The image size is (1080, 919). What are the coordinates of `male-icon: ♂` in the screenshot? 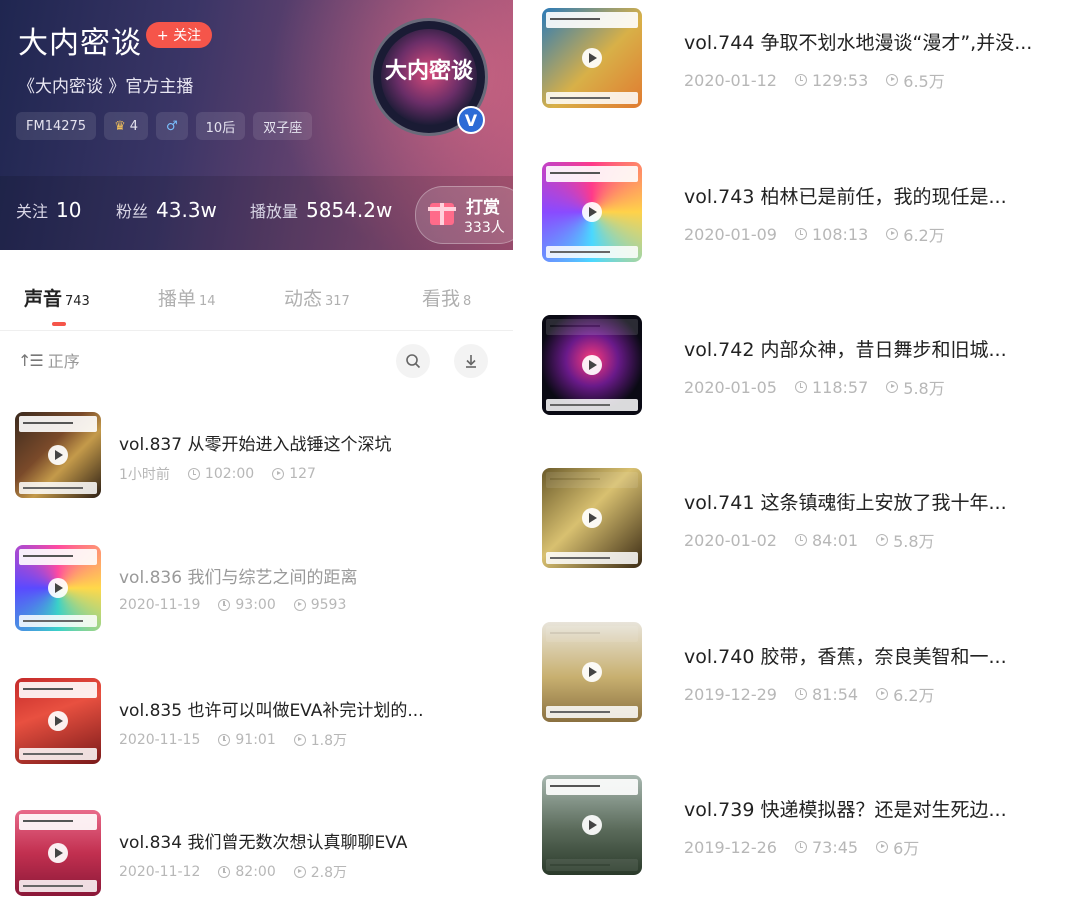 It's located at (172, 126).